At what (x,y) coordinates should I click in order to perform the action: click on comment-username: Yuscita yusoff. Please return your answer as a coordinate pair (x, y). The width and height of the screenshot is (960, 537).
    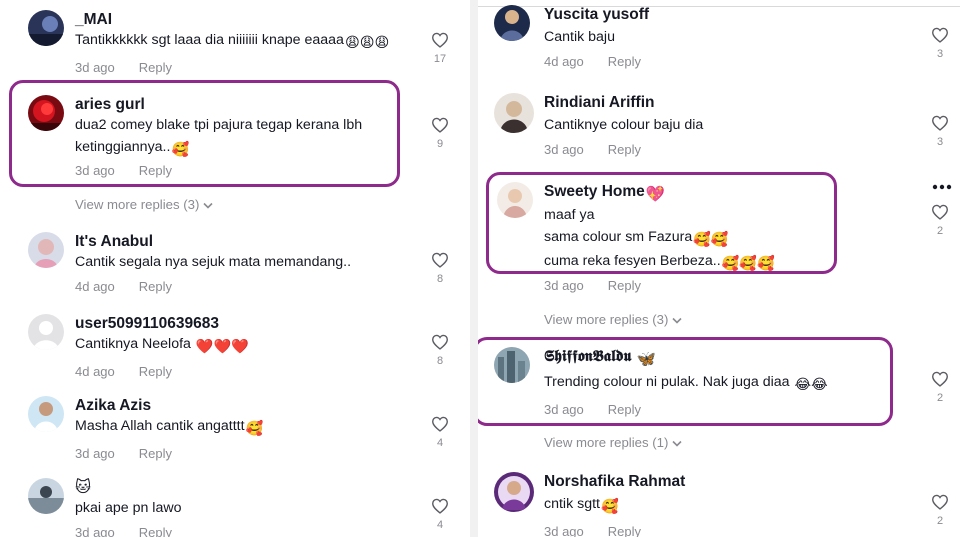
    Looking at the image, I should click on (722, 15).